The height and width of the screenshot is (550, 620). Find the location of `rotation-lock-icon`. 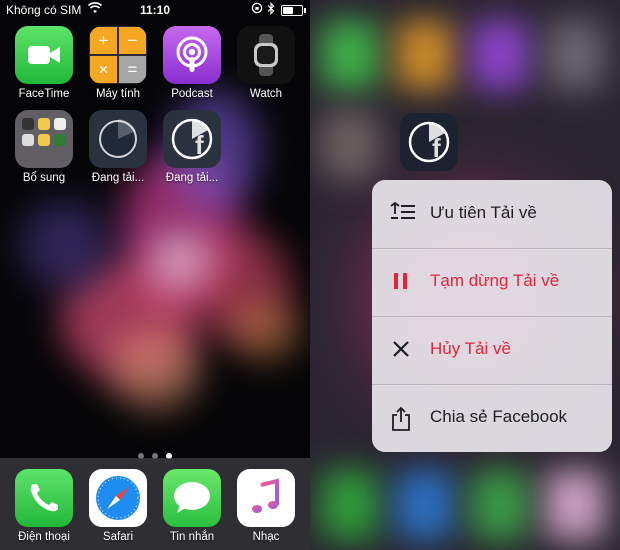

rotation-lock-icon is located at coordinates (257, 9).